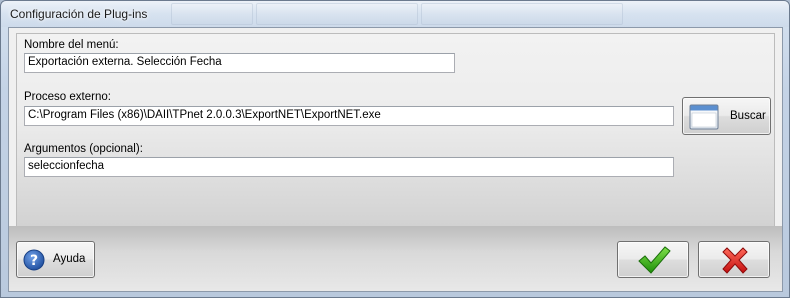  What do you see at coordinates (726, 116) in the screenshot?
I see `browse-button: Buscar` at bounding box center [726, 116].